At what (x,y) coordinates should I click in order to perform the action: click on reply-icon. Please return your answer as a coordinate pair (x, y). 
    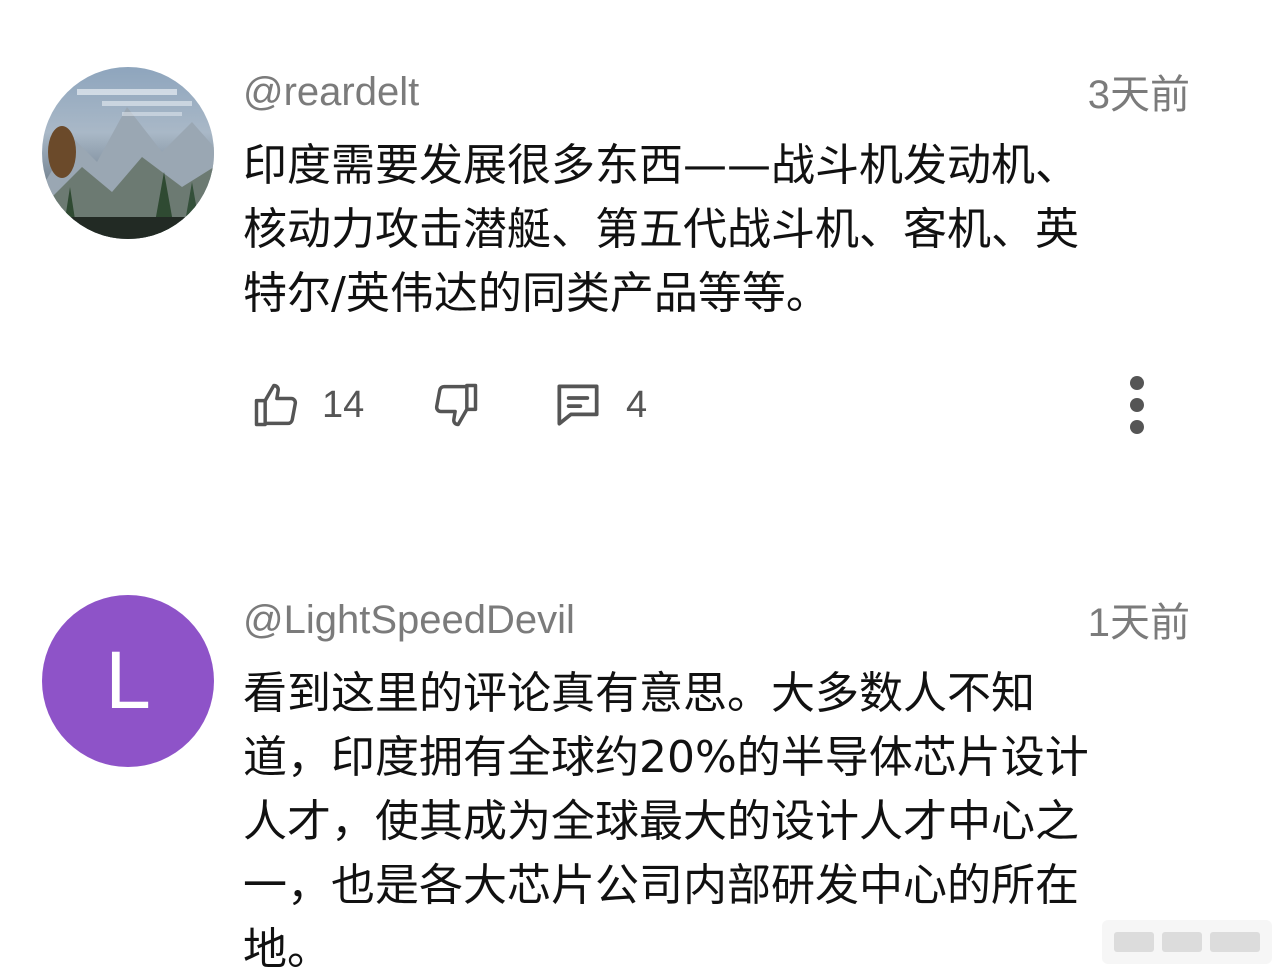
    Looking at the image, I should click on (578, 405).